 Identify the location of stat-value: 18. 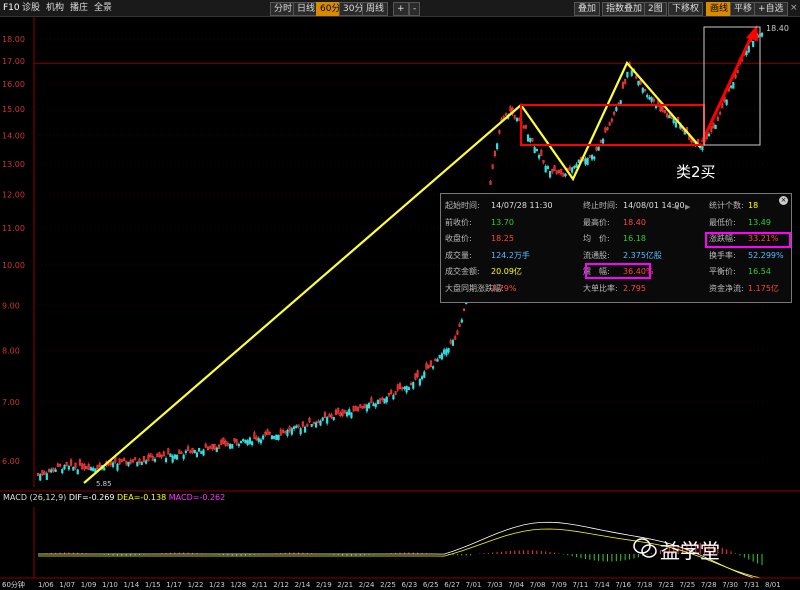
(753, 205).